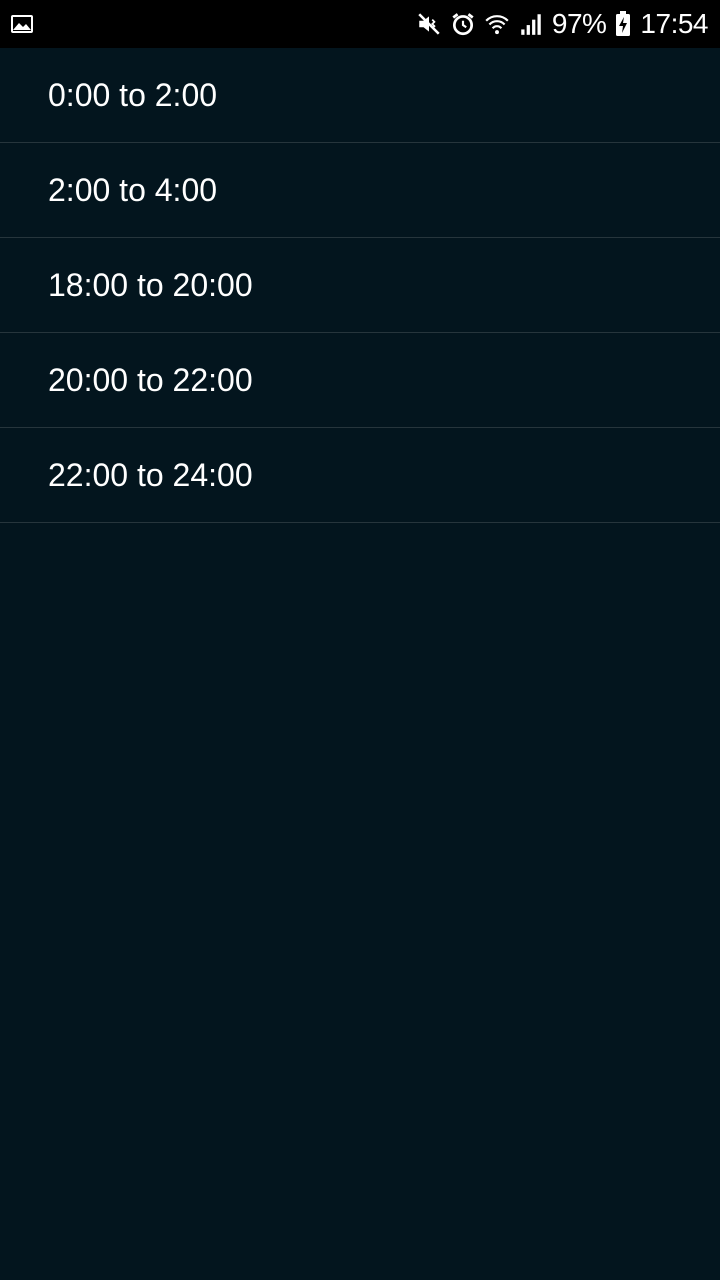  I want to click on time-slot-item: 18:00 to 20:00, so click(360, 285).